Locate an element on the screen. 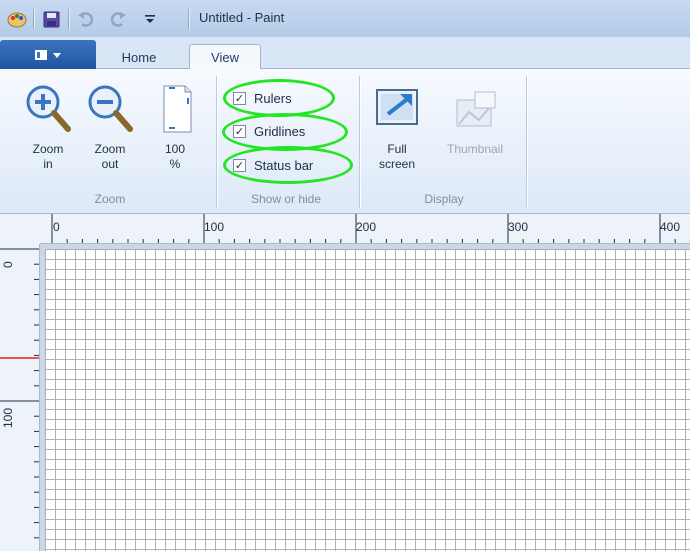 The image size is (690, 551). ruler-label-200: 200 is located at coordinates (366, 227).